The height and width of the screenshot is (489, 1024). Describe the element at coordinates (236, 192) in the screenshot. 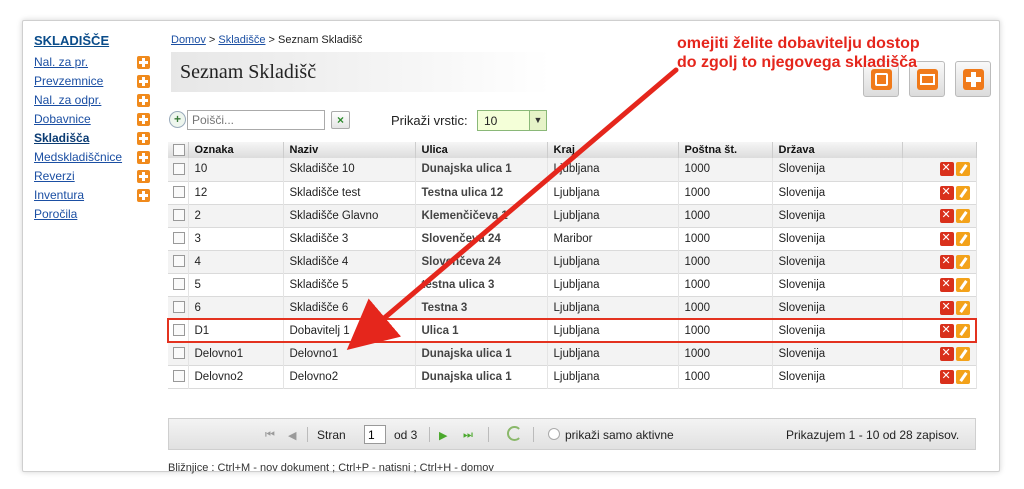

I see `table-cell: 12` at that location.